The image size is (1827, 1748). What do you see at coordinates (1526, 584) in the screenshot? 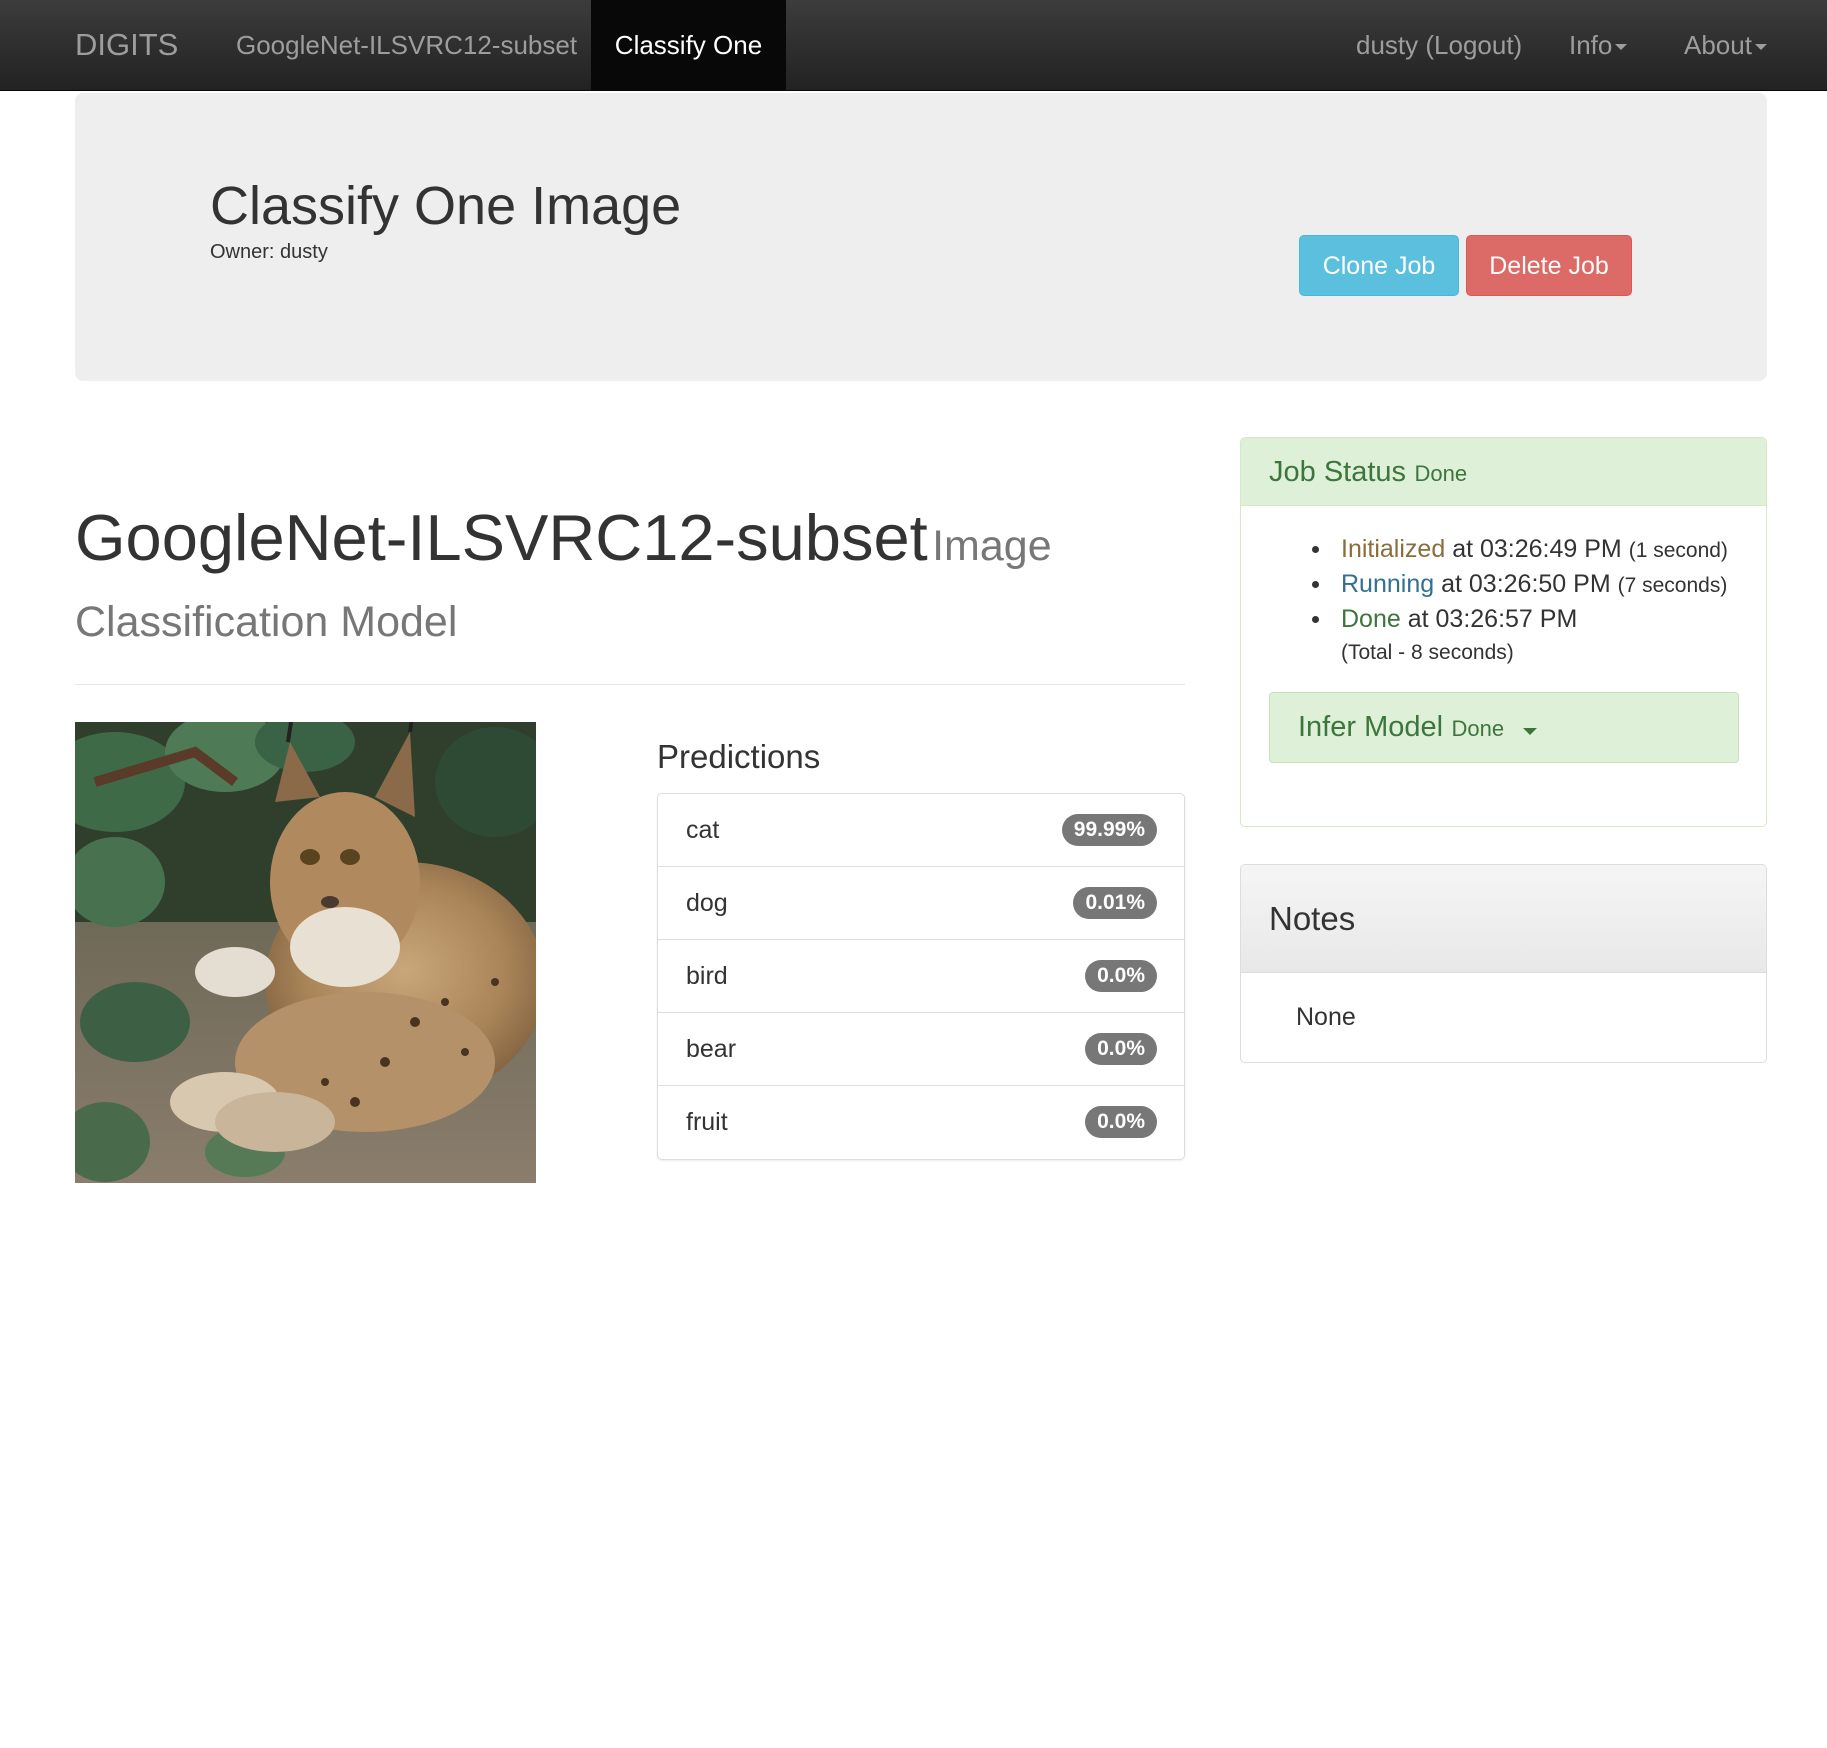
I see `status-time: at 03:26:50 PM` at bounding box center [1526, 584].